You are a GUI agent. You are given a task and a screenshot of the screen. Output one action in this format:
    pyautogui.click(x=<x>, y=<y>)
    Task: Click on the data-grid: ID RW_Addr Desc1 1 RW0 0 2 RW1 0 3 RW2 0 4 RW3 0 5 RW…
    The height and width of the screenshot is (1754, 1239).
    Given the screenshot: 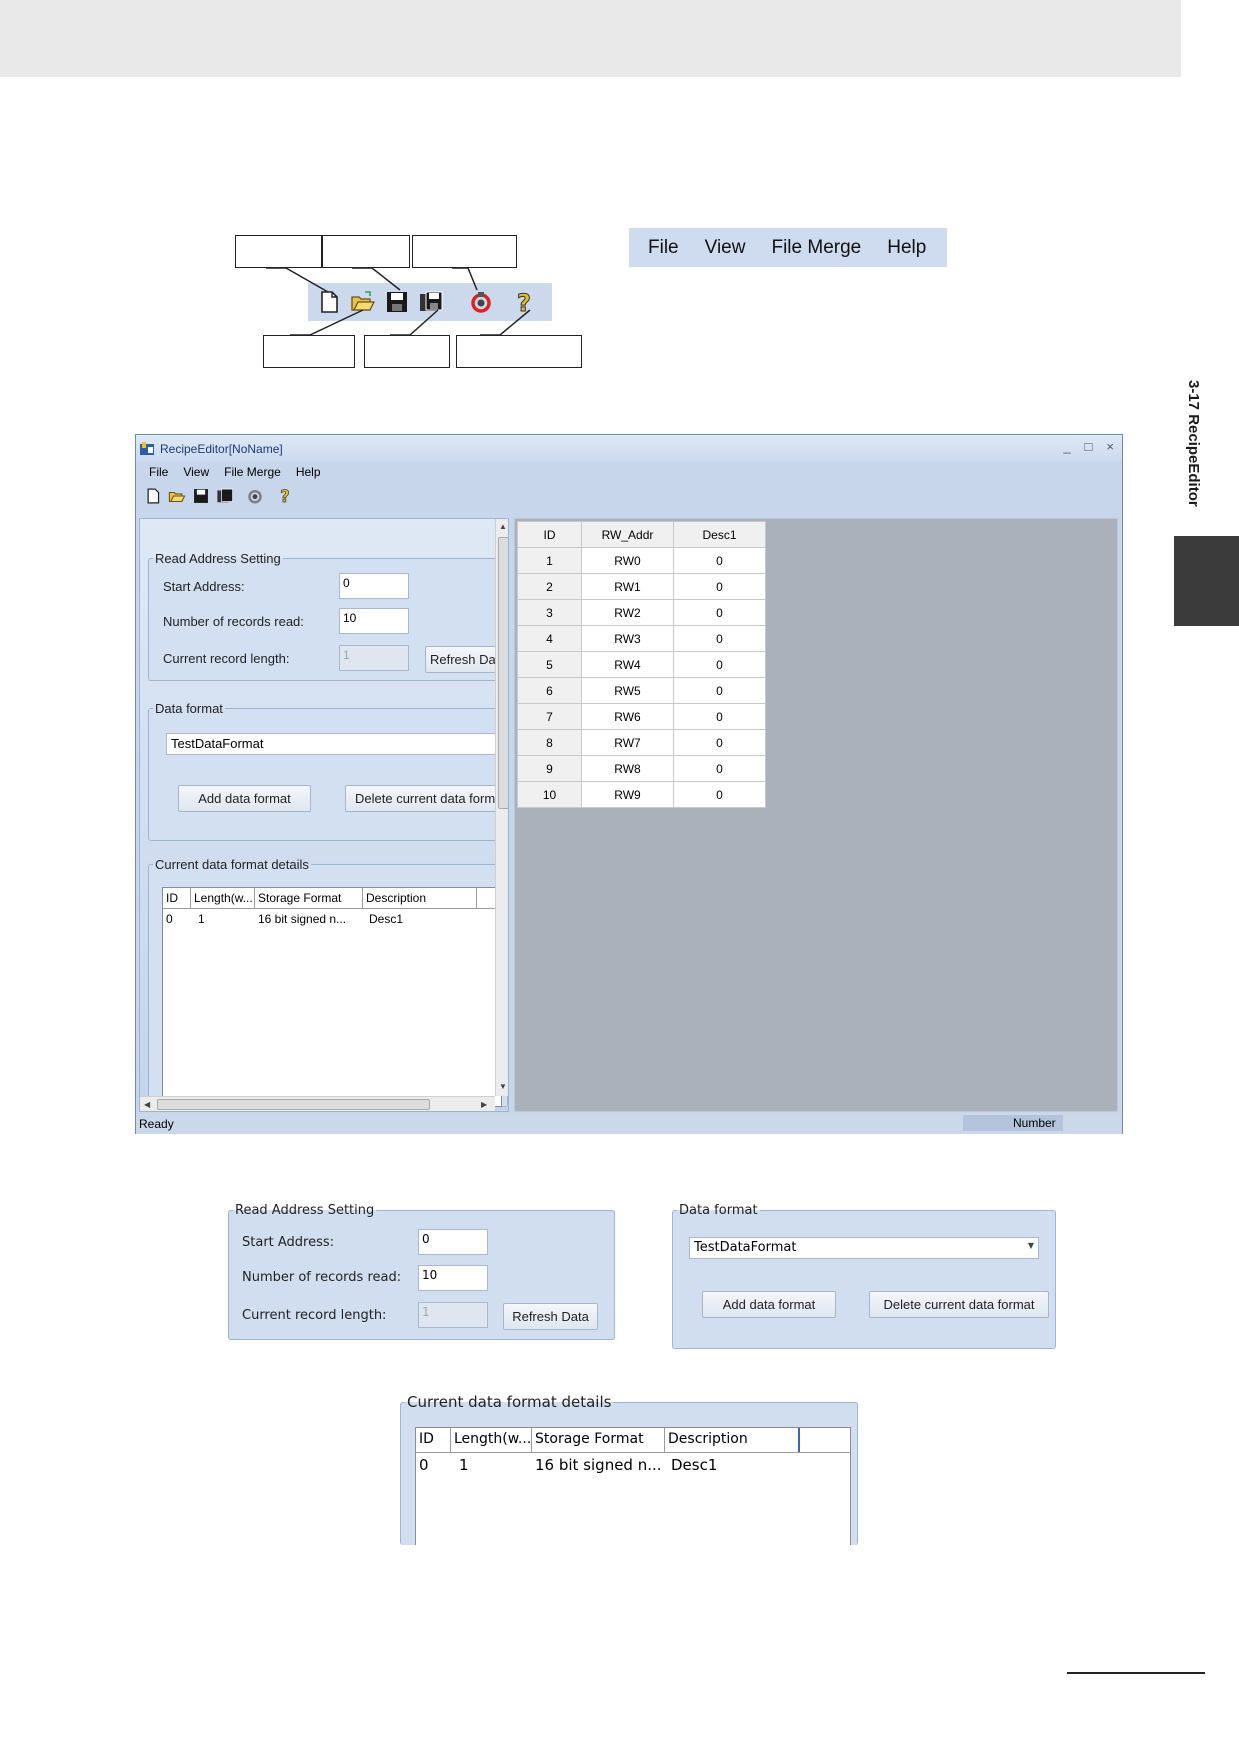 What is the action you would take?
    pyautogui.click(x=641, y=664)
    